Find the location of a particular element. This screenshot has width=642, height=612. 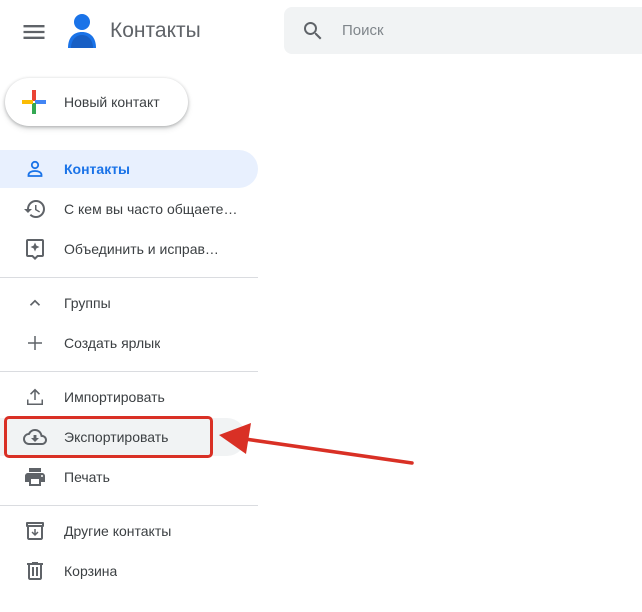

sidebar-item-trash: Корзина is located at coordinates (129, 571).